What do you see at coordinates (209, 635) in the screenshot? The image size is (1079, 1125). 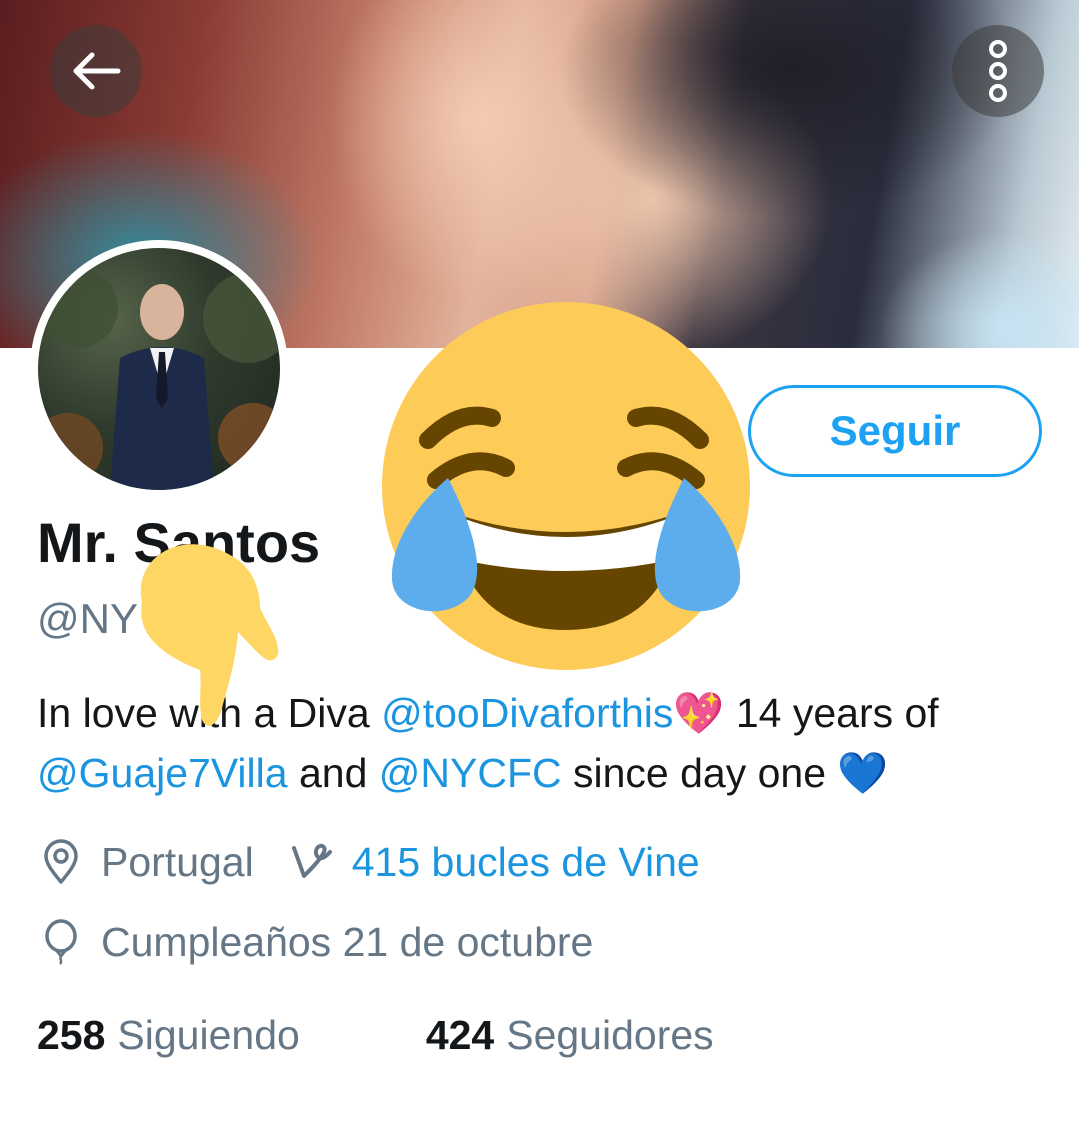 I see `pointing-hand-overlay` at bounding box center [209, 635].